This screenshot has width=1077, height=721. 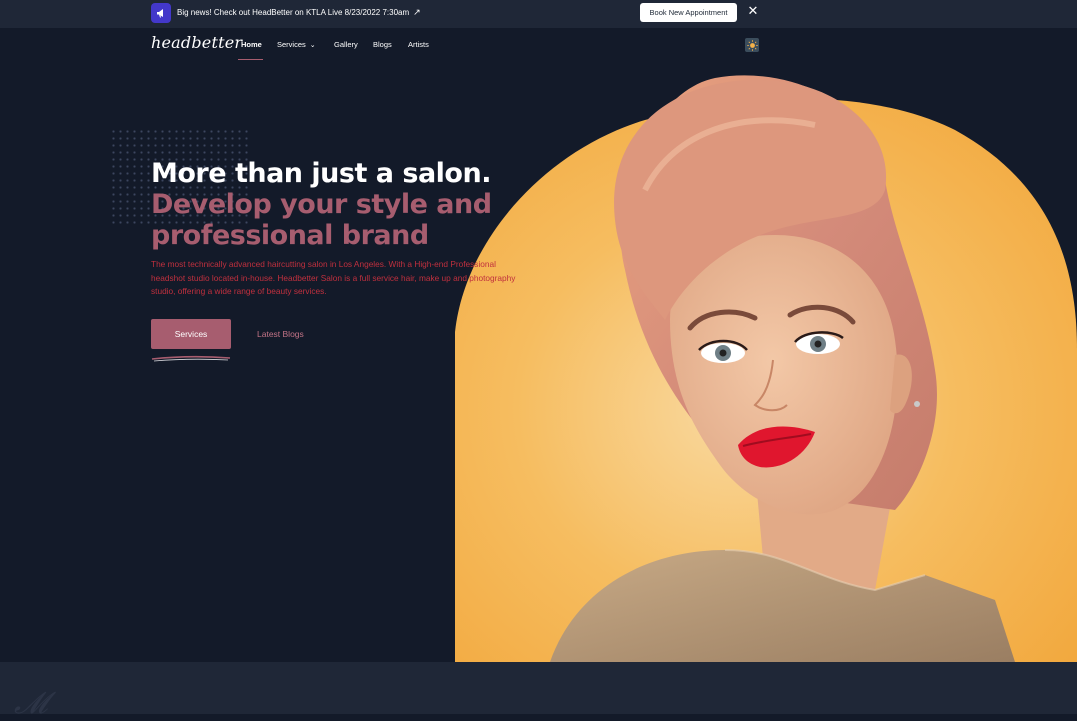 What do you see at coordinates (31, 703) in the screenshot?
I see `decorative-script-mark: 𝓜` at bounding box center [31, 703].